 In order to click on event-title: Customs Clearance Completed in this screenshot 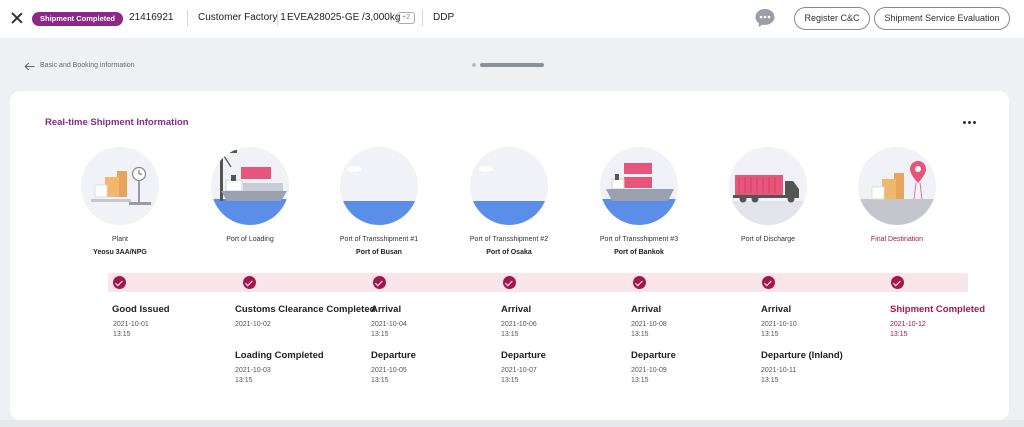, I will do `click(305, 309)`.